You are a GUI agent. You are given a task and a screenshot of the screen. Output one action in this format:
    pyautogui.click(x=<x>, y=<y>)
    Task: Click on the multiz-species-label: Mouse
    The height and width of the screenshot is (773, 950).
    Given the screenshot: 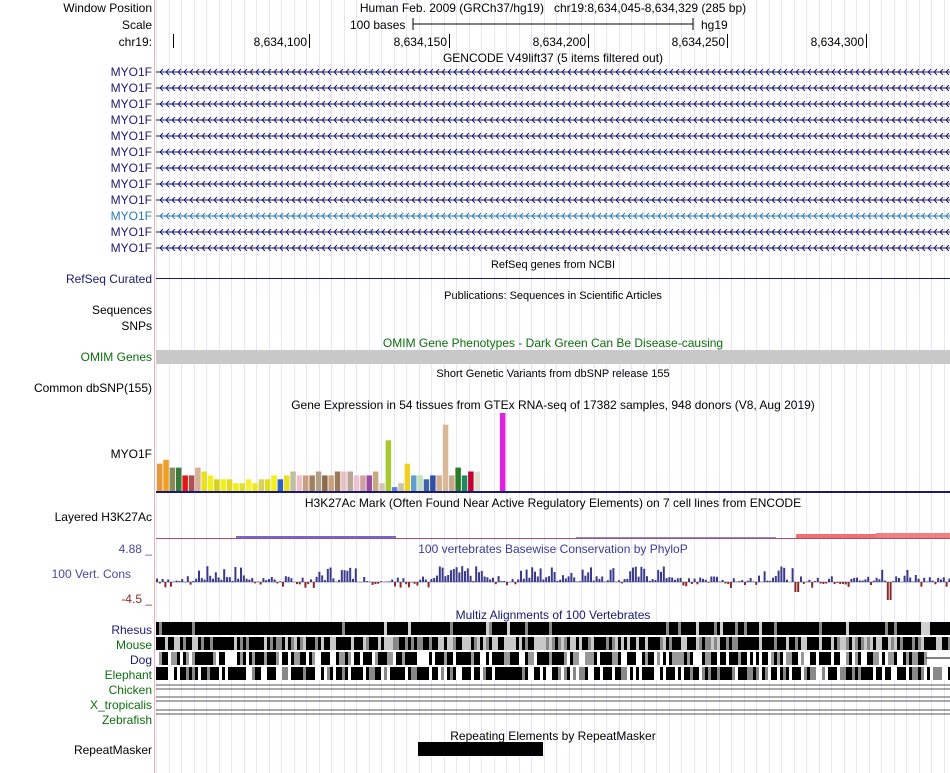 What is the action you would take?
    pyautogui.click(x=134, y=645)
    